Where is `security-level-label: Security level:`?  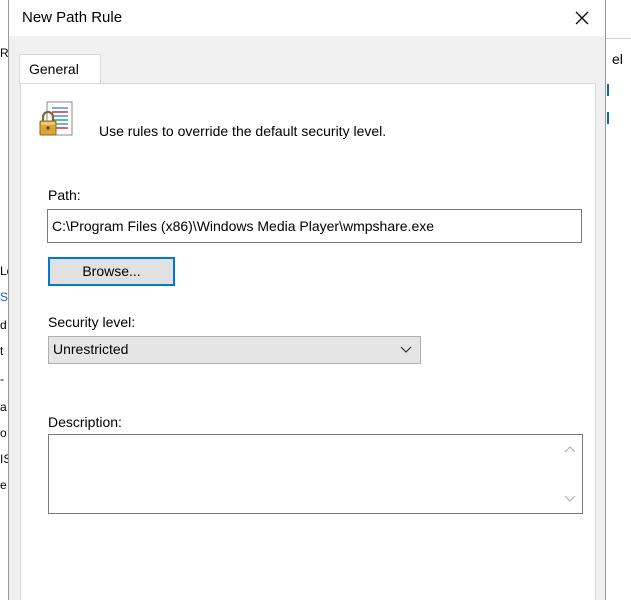
security-level-label: Security level: is located at coordinates (92, 322).